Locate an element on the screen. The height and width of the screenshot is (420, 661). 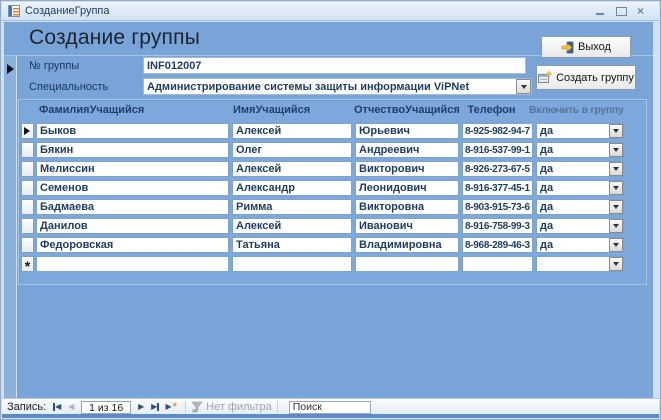
col-header-firstname: ИмяУчащийся is located at coordinates (271, 110).